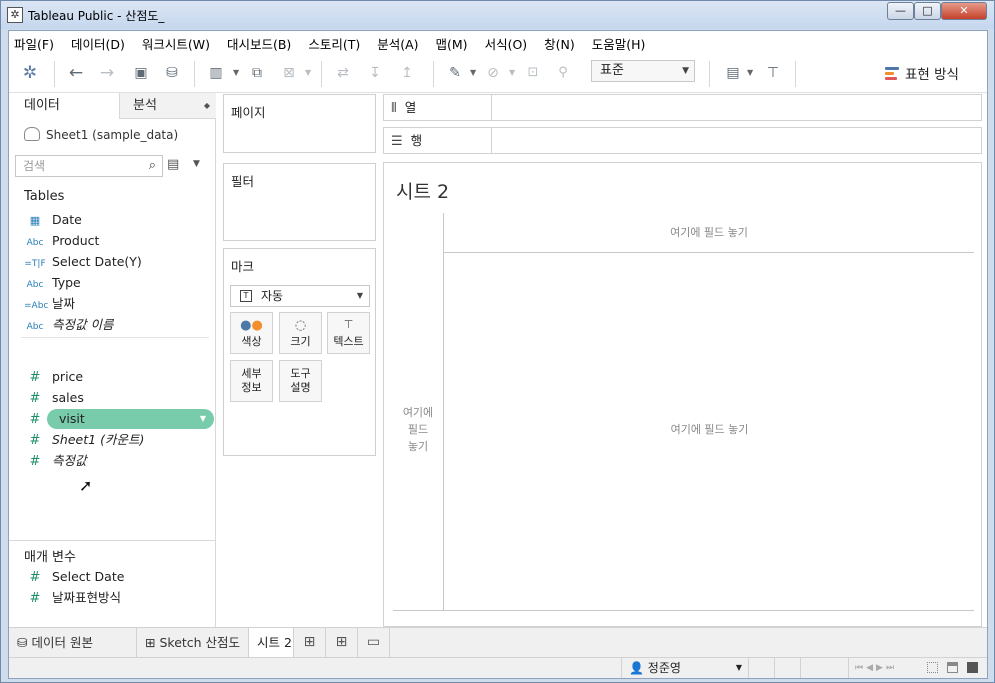  What do you see at coordinates (193, 642) in the screenshot?
I see `tab-sketch-scatter: ⊞ Sketch 산점도` at bounding box center [193, 642].